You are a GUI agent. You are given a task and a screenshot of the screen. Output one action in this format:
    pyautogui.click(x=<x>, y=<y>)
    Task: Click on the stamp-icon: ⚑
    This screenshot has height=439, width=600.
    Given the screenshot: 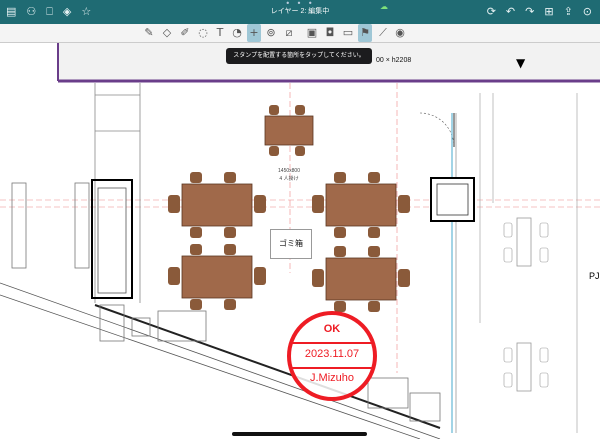 What is the action you would take?
    pyautogui.click(x=365, y=33)
    